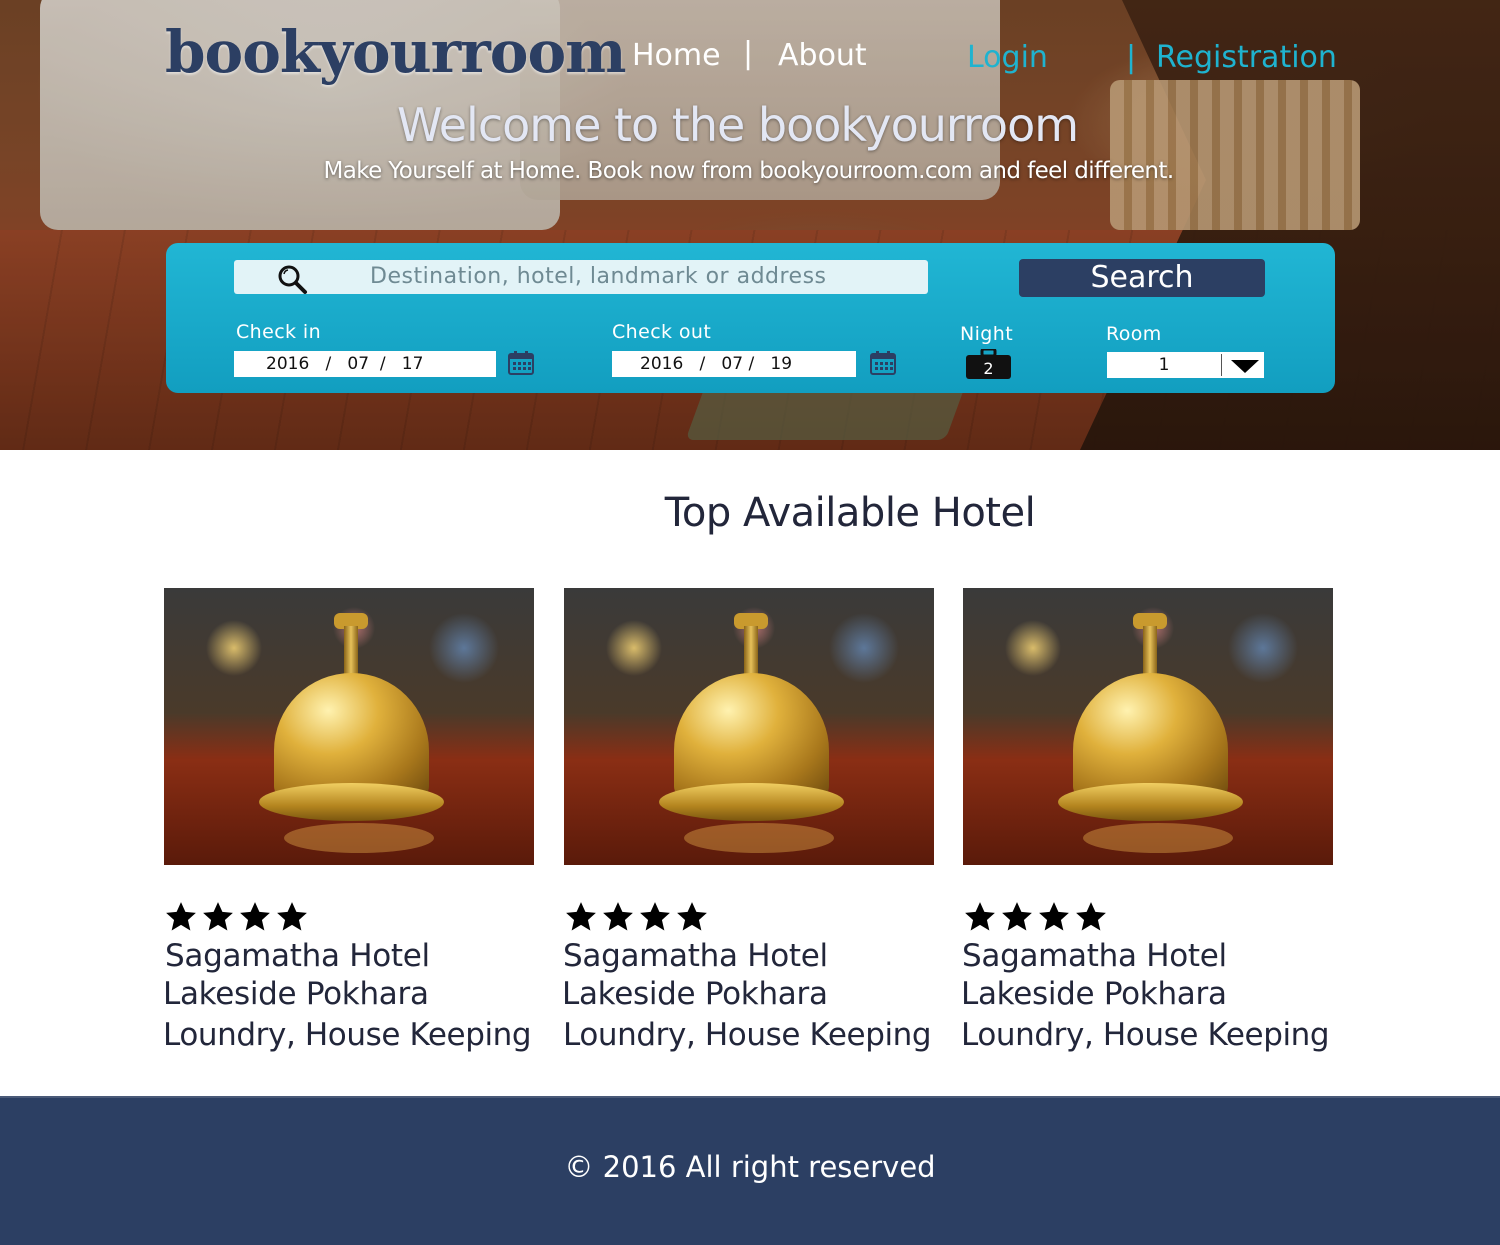  What do you see at coordinates (734, 364) in the screenshot?
I see `checkout-field: 2016 / 07 / 19` at bounding box center [734, 364].